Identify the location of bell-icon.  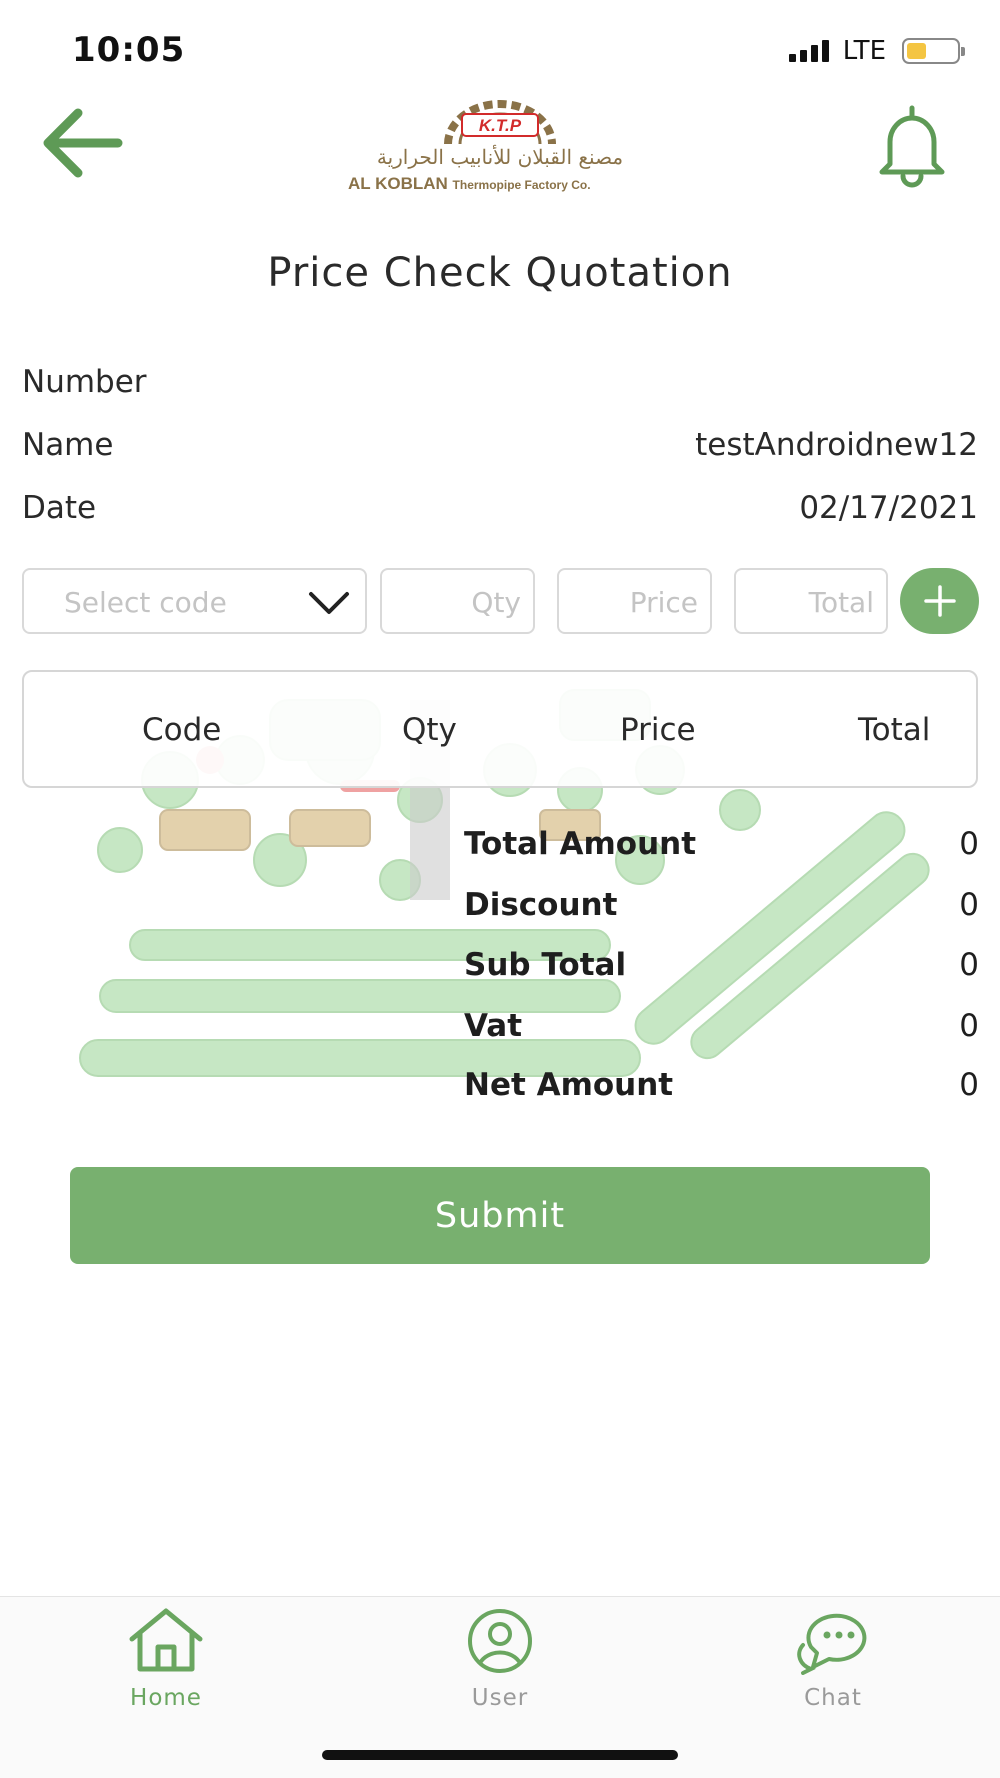
(912, 146).